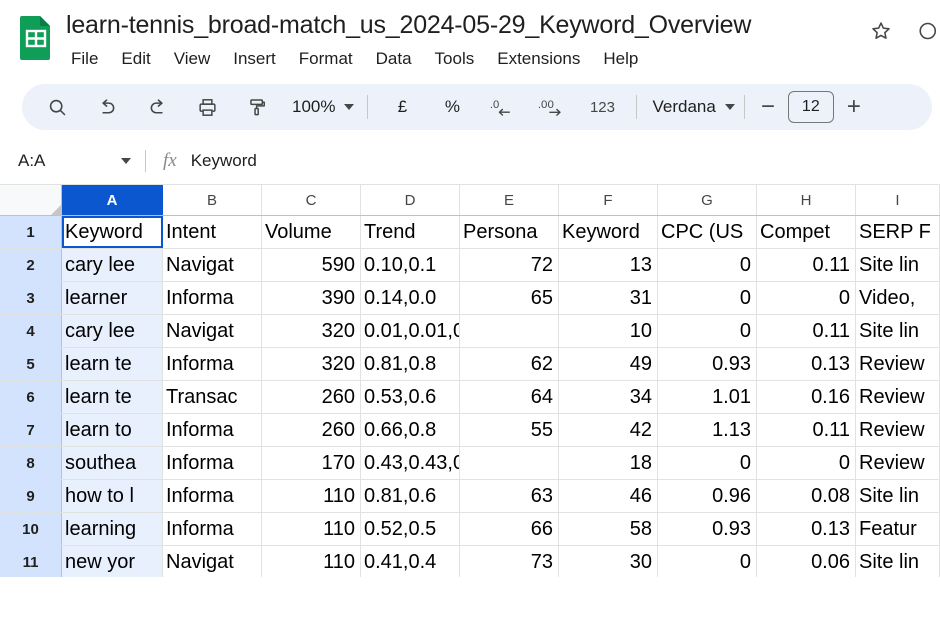 This screenshot has height=625, width=940. I want to click on cell-C6: 260, so click(311, 397).